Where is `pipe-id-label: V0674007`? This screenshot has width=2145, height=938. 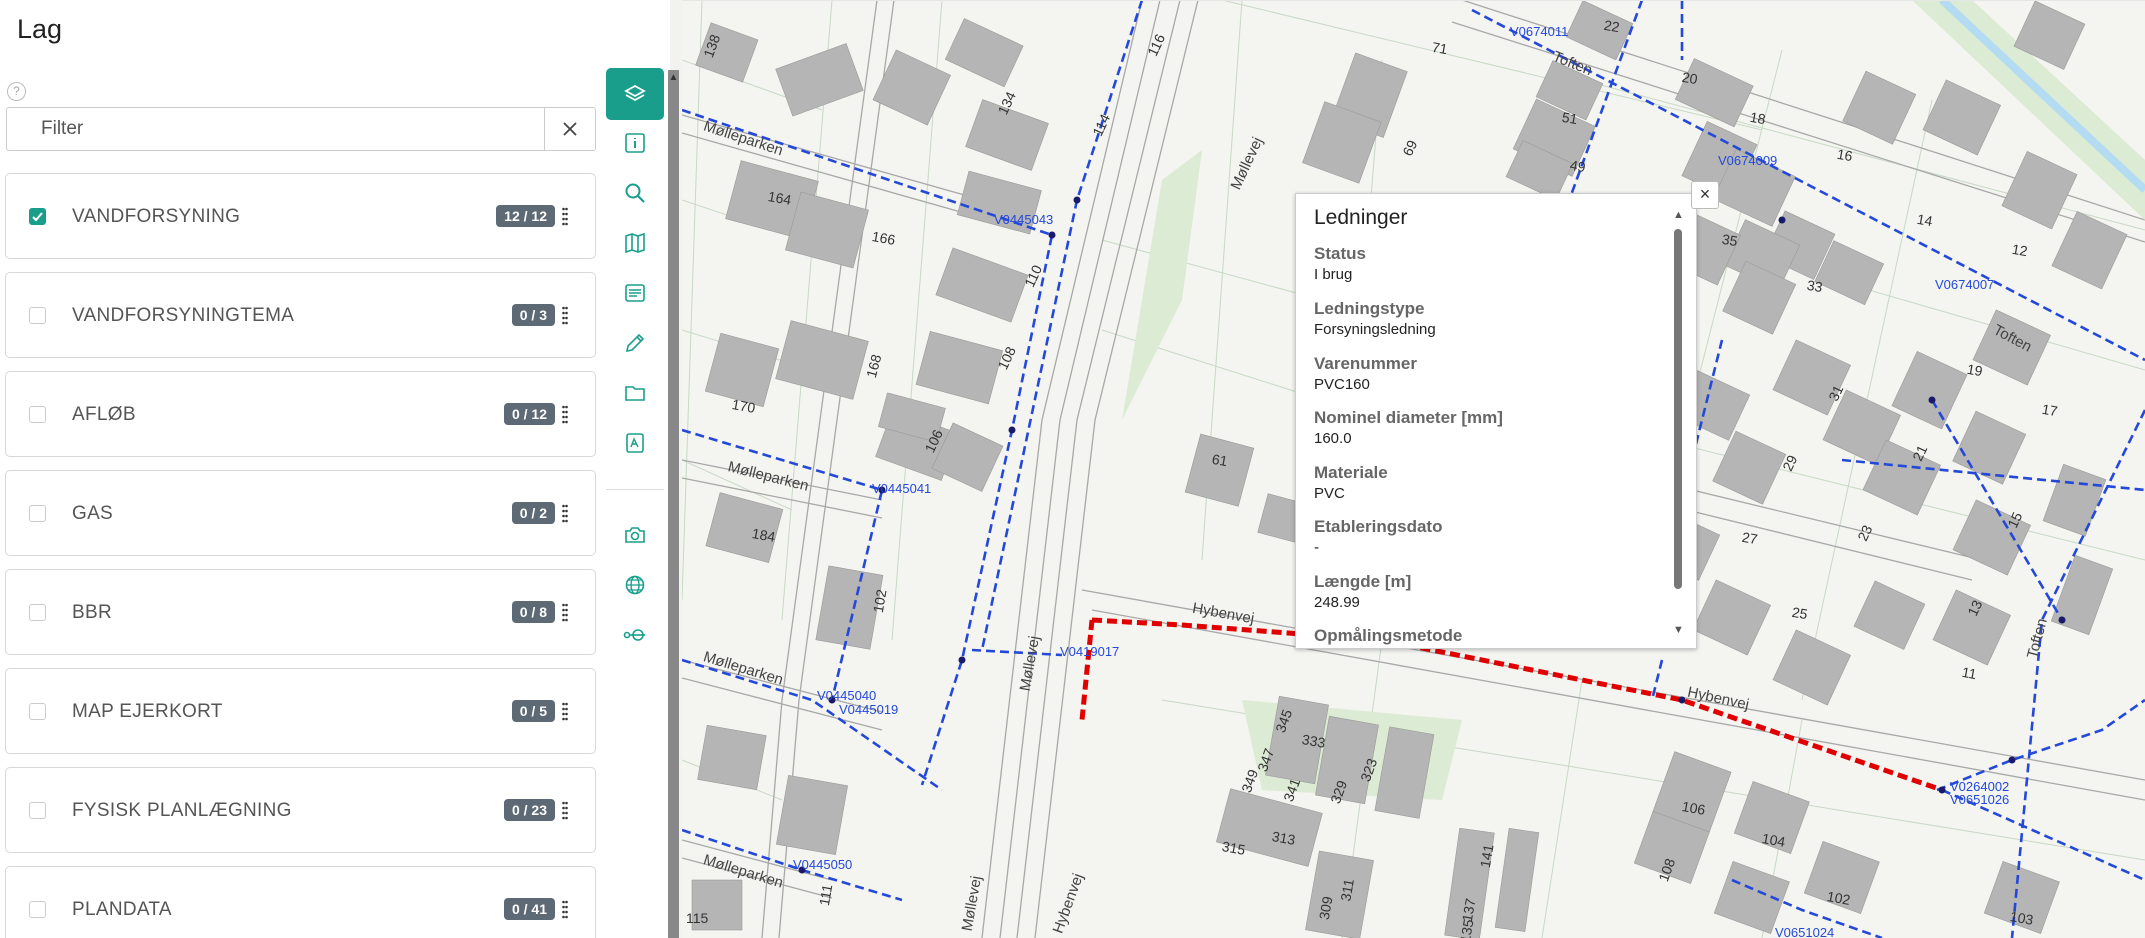 pipe-id-label: V0674007 is located at coordinates (1965, 284).